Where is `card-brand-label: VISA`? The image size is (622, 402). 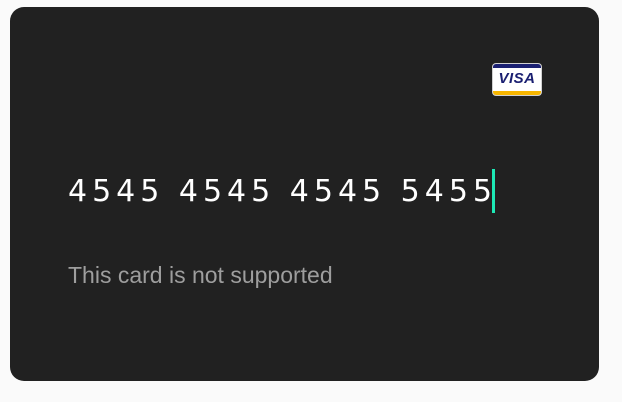 card-brand-label: VISA is located at coordinates (517, 78).